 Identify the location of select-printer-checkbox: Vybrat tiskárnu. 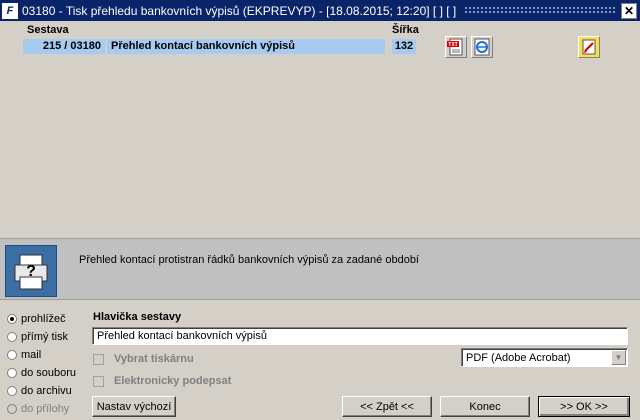
(143, 359).